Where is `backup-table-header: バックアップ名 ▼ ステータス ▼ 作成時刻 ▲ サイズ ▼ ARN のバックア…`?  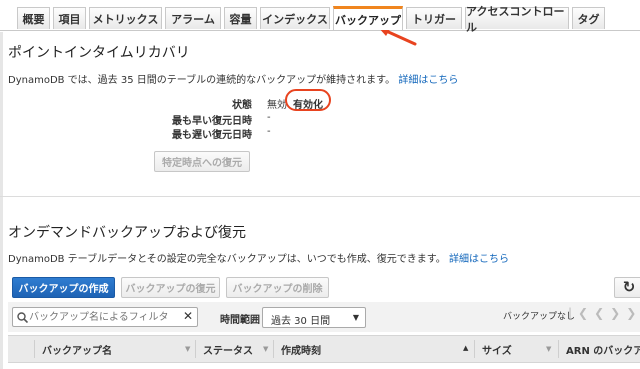 backup-table-header: バックアップ名 ▼ ステータス ▼ 作成時刻 ▲ サイズ ▼ ARN のバックア… is located at coordinates (324, 349).